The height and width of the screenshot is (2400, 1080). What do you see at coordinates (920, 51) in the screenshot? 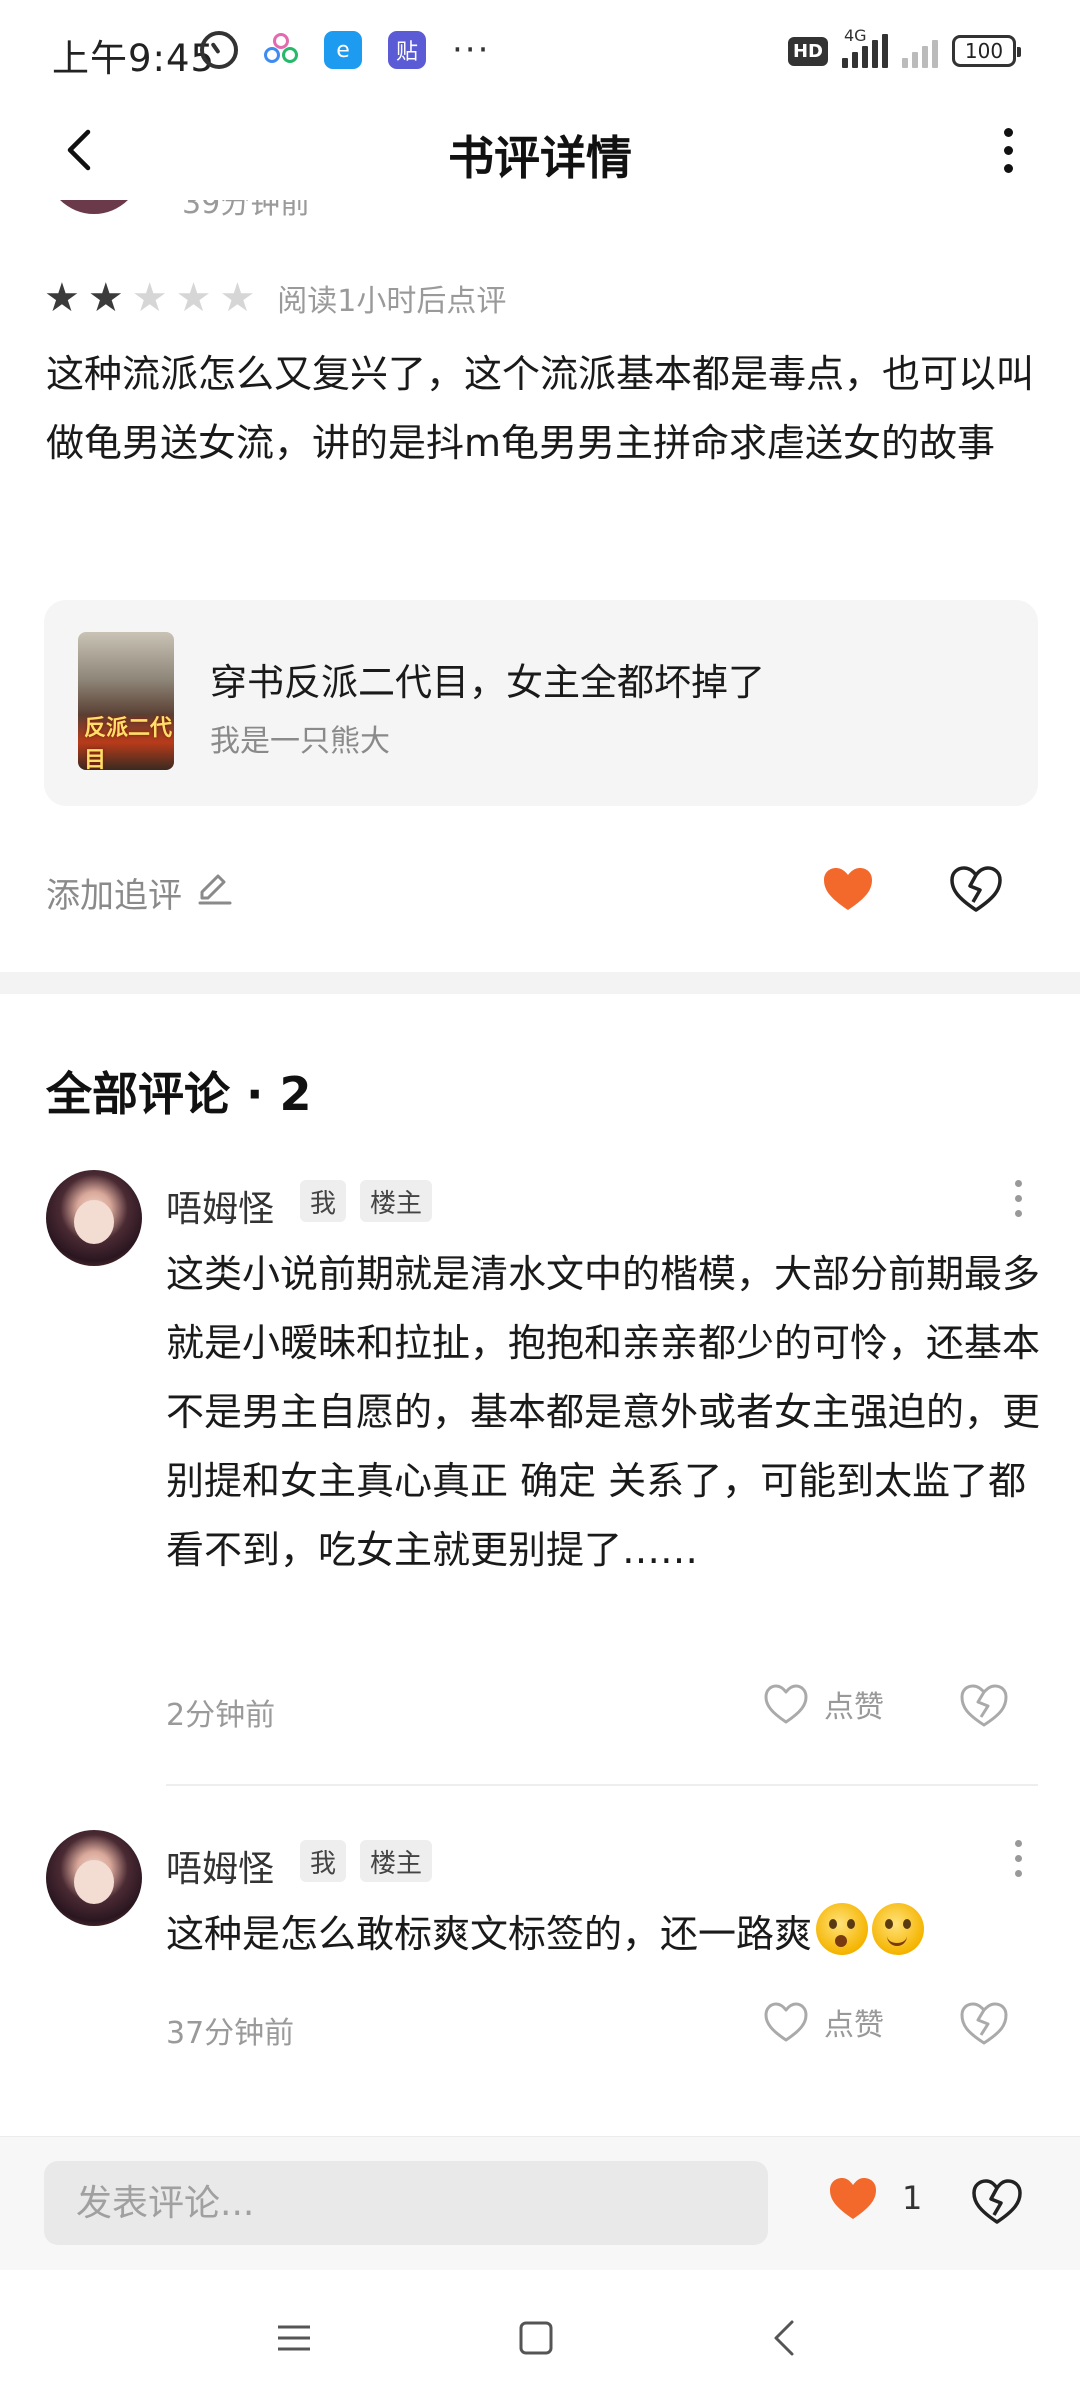
I see `signal-weak-icon` at bounding box center [920, 51].